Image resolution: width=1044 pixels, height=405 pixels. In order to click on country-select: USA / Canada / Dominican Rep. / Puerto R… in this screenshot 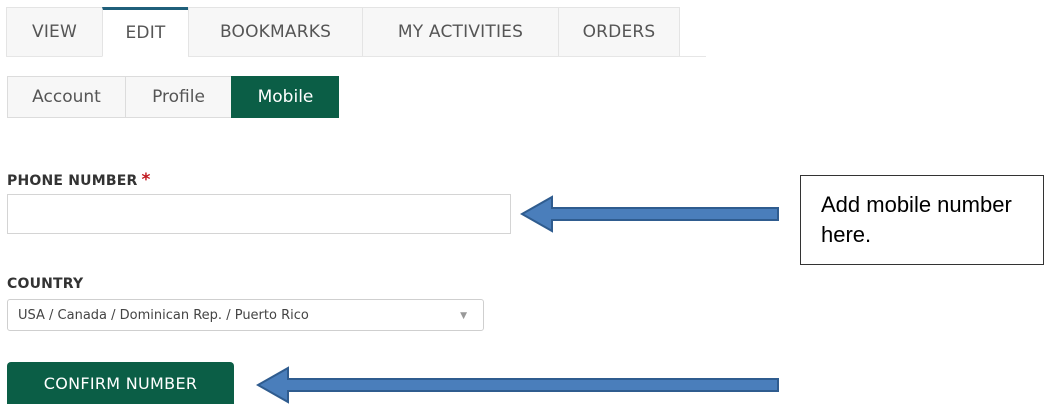, I will do `click(245, 315)`.